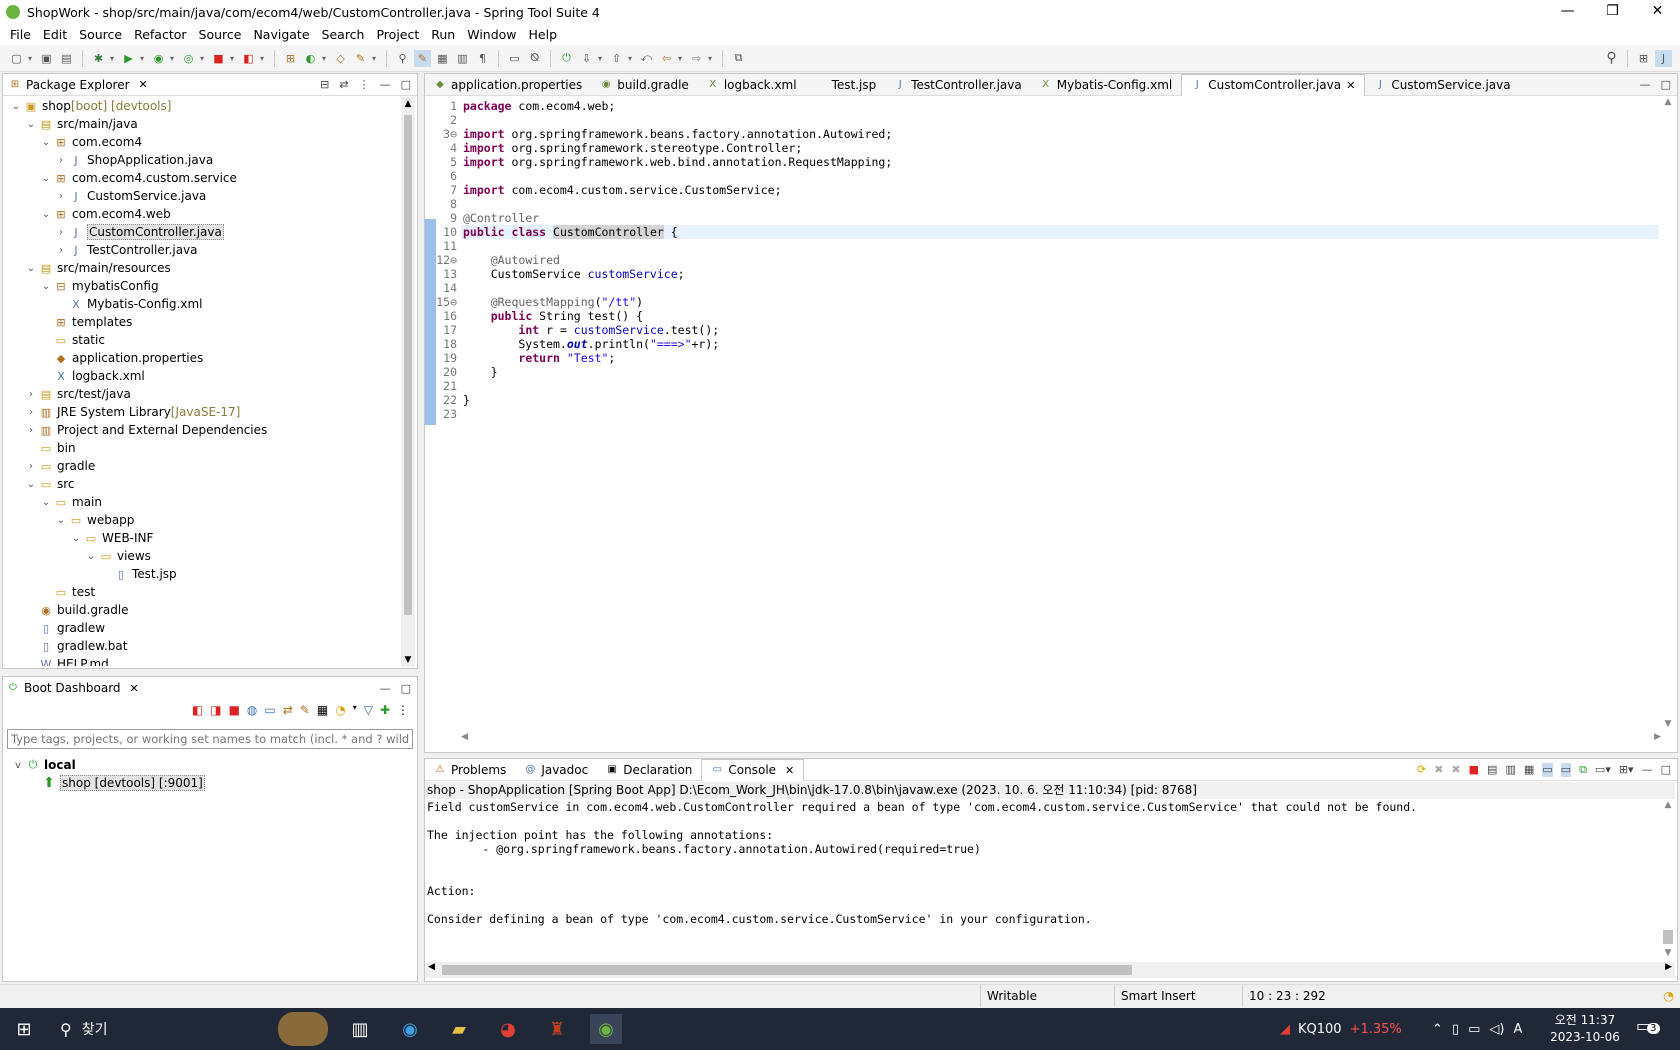  I want to click on word-wrap-icon: ▦, so click(1529, 770).